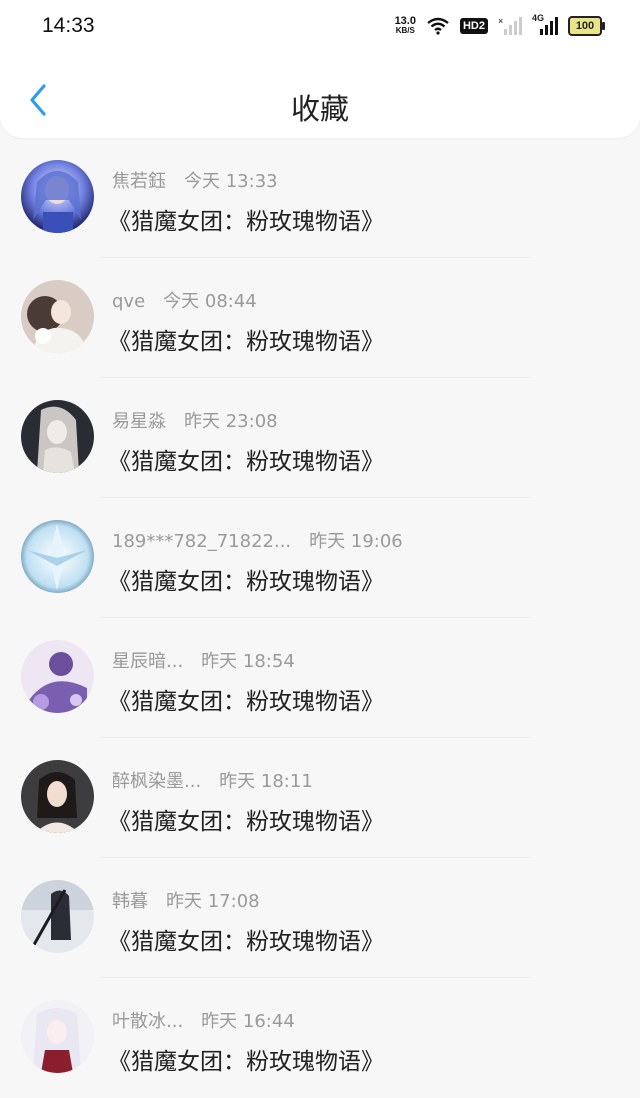 Image resolution: width=640 pixels, height=1098 pixels. I want to click on item-meta: 叶散冰... 昨天 16:44, so click(203, 1020).